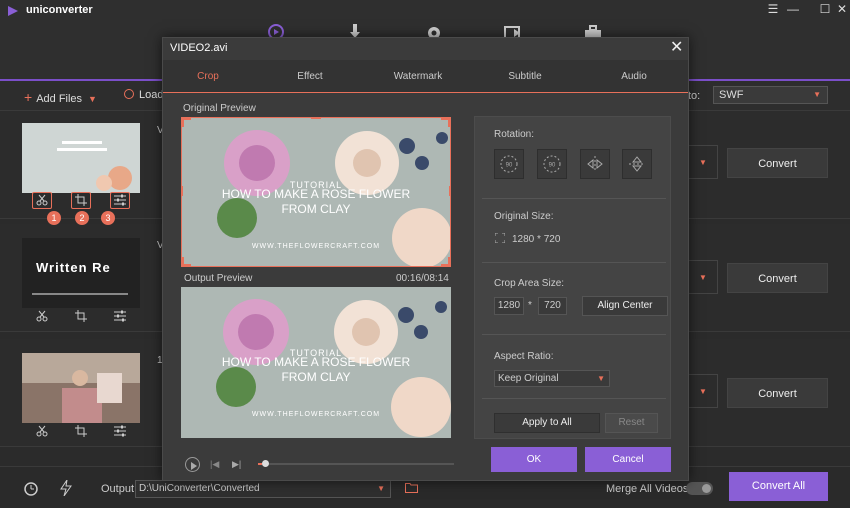 Image resolution: width=850 pixels, height=508 pixels. What do you see at coordinates (310, 76) in the screenshot?
I see `tab-effect: Effect` at bounding box center [310, 76].